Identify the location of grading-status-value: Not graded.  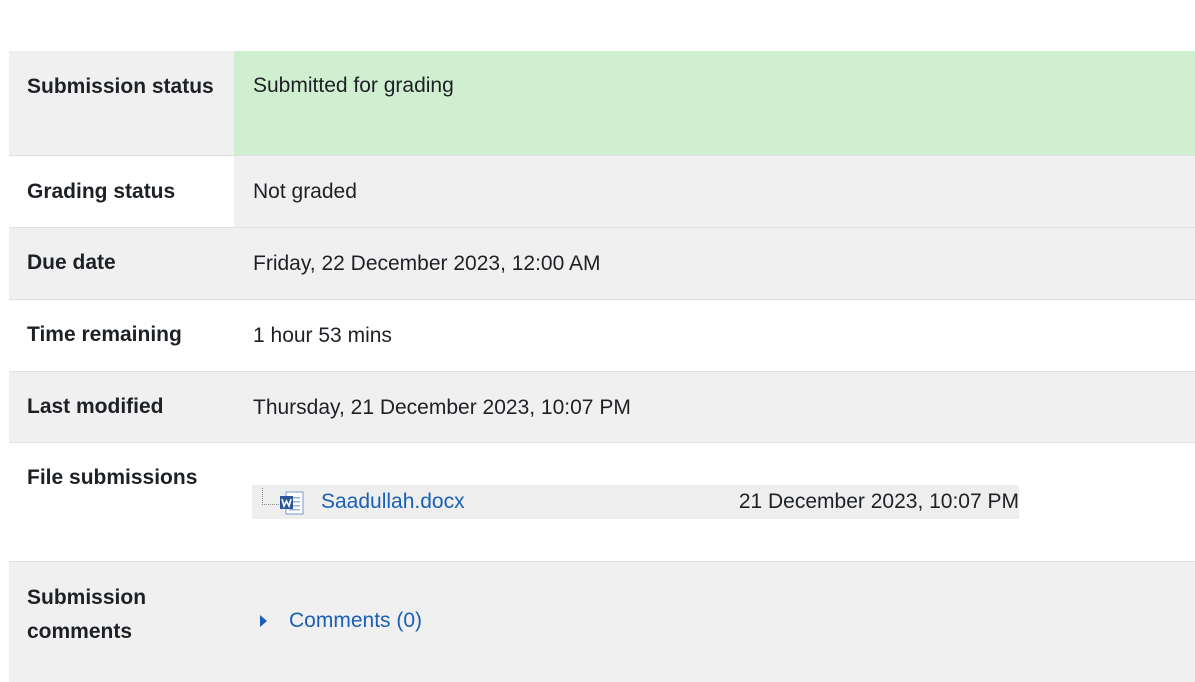
(714, 191).